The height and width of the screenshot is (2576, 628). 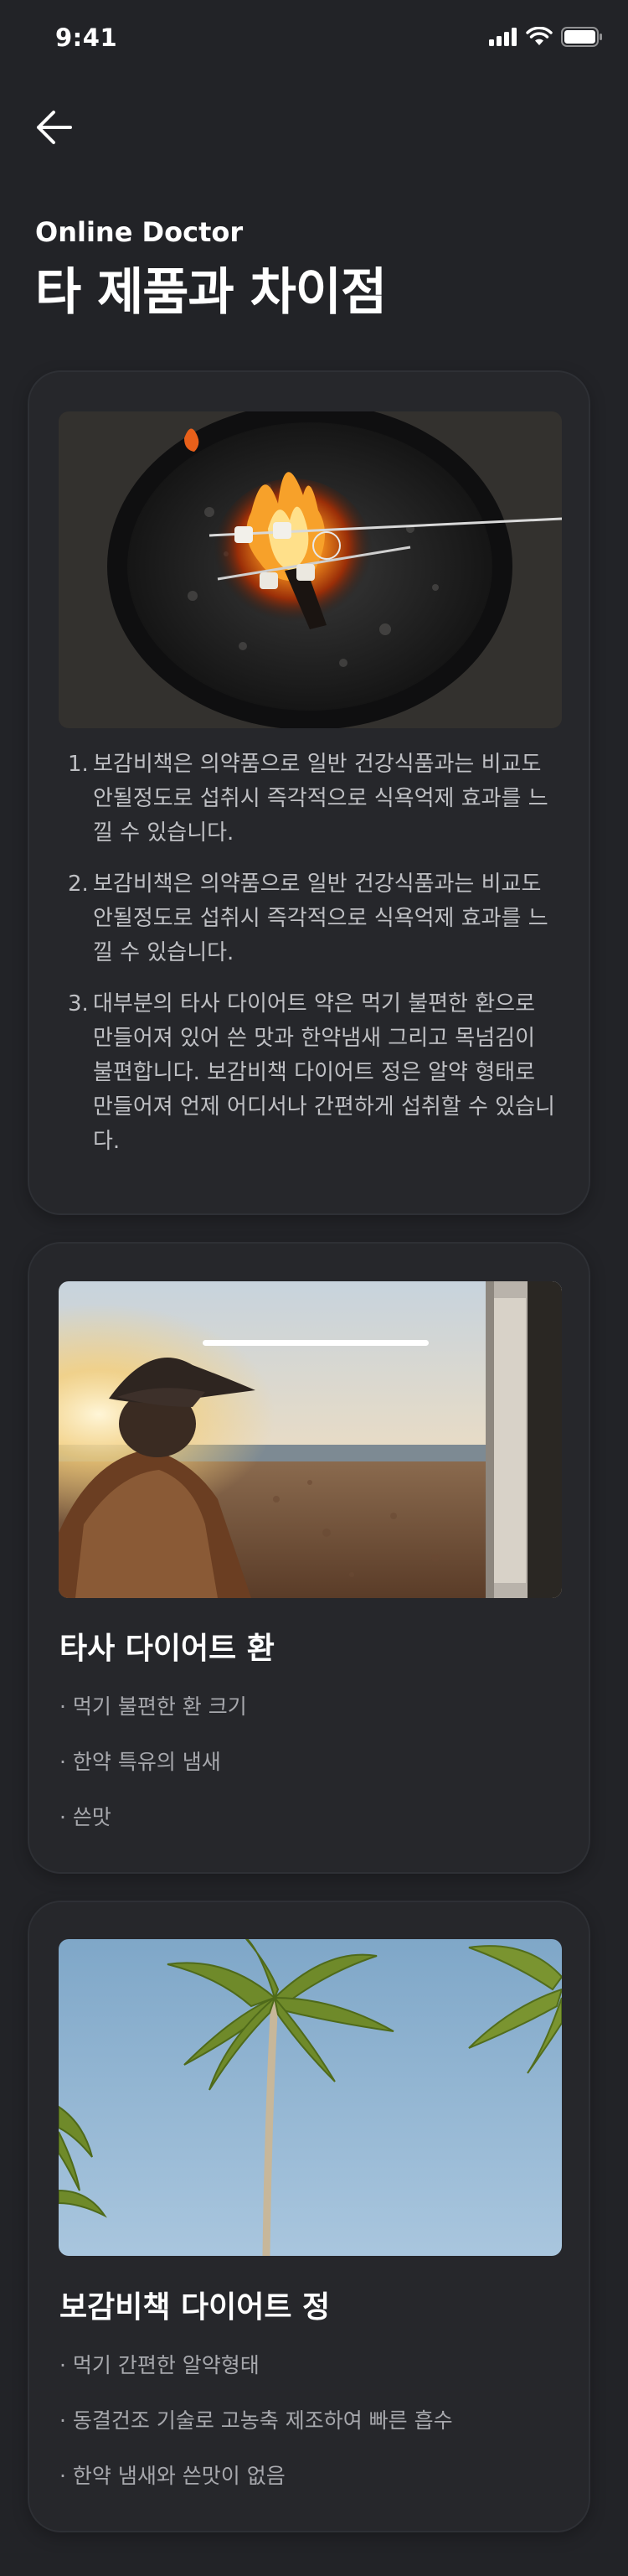 What do you see at coordinates (140, 232) in the screenshot?
I see `page-subtitle: Online Doctor` at bounding box center [140, 232].